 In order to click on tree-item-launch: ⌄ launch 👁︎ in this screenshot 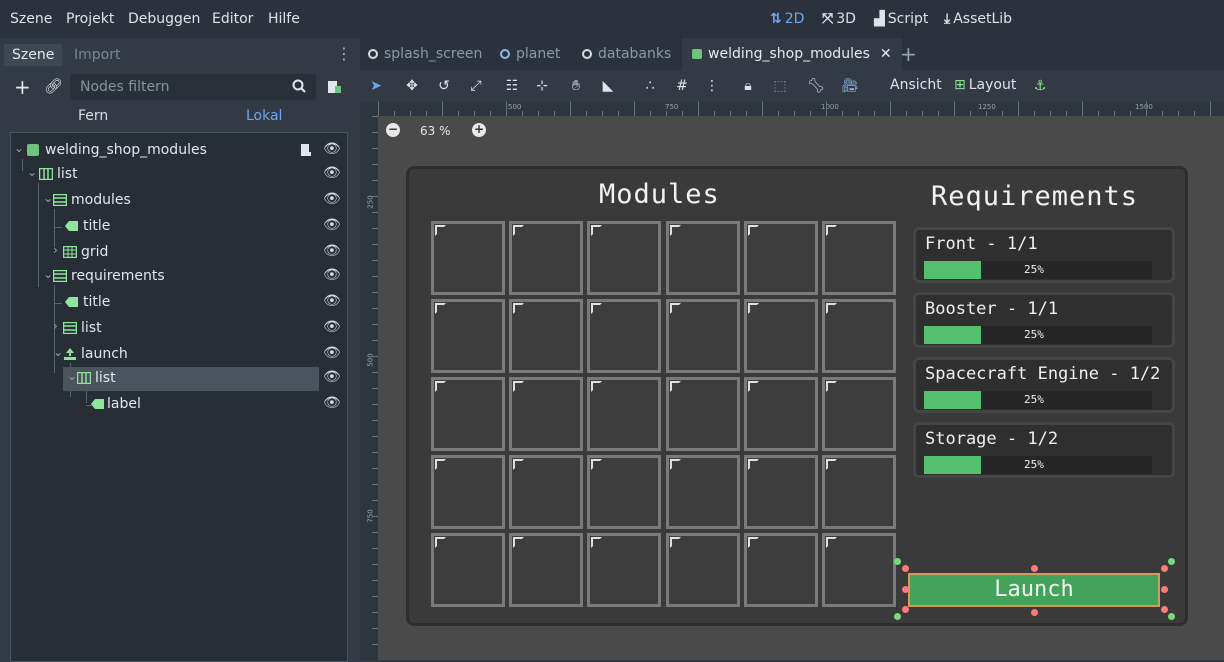, I will do `click(179, 355)`.